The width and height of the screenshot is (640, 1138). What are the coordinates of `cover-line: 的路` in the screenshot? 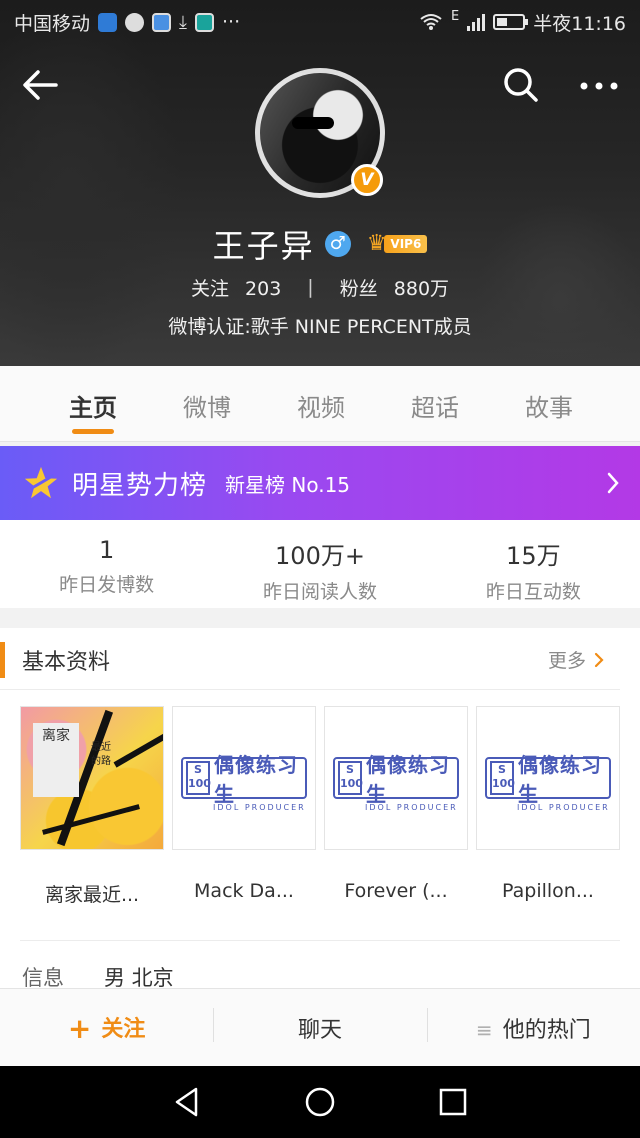 It's located at (101, 761).